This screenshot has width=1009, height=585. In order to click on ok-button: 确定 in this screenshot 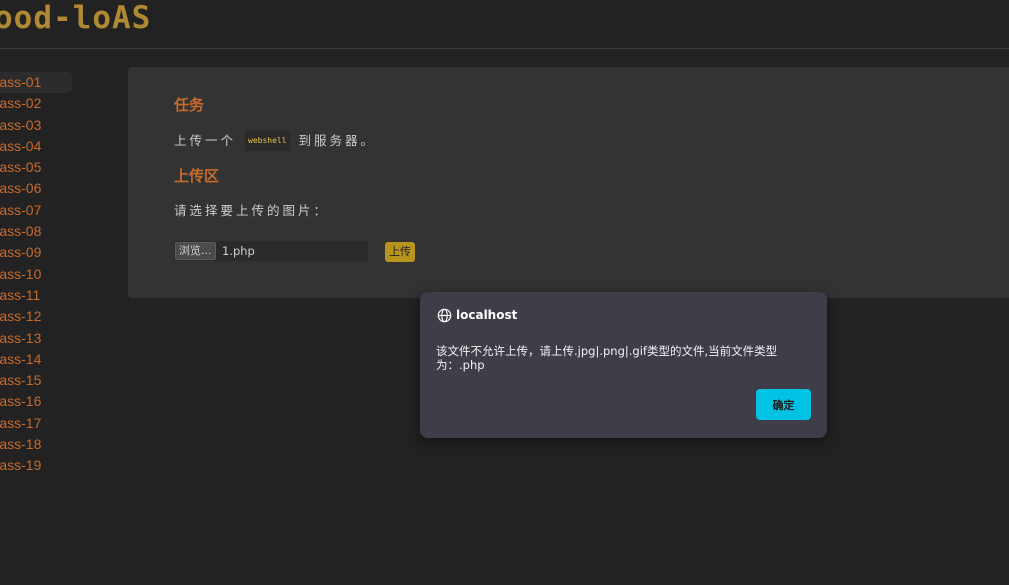, I will do `click(783, 404)`.